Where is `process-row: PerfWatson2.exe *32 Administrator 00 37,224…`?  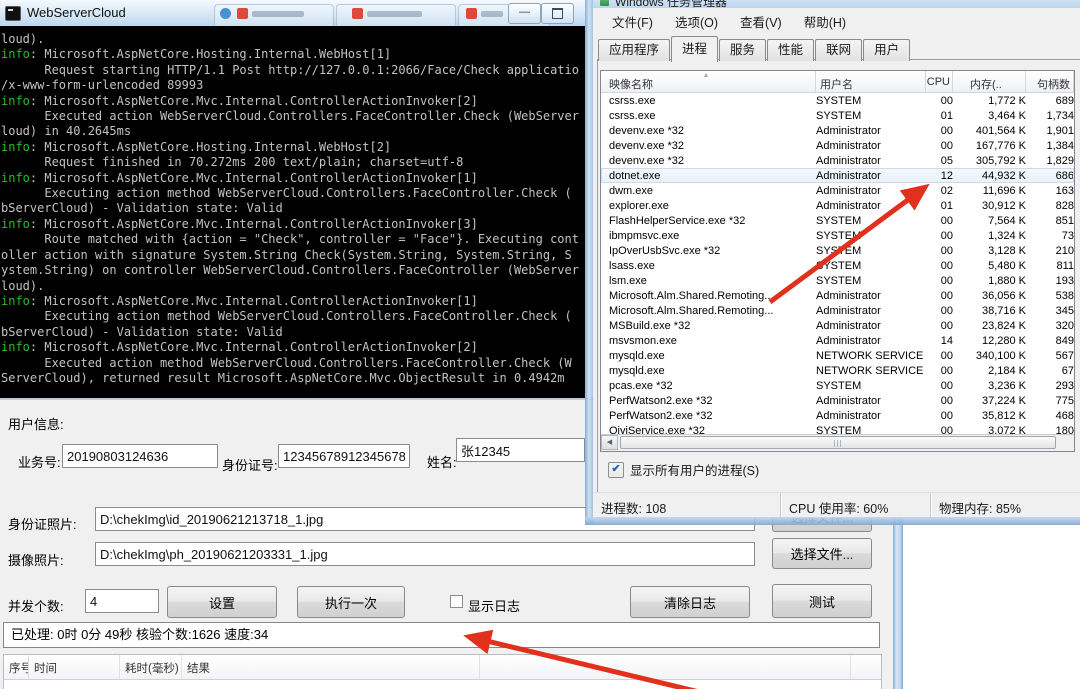
process-row: PerfWatson2.exe *32 Administrator 00 37,224… is located at coordinates (837, 400).